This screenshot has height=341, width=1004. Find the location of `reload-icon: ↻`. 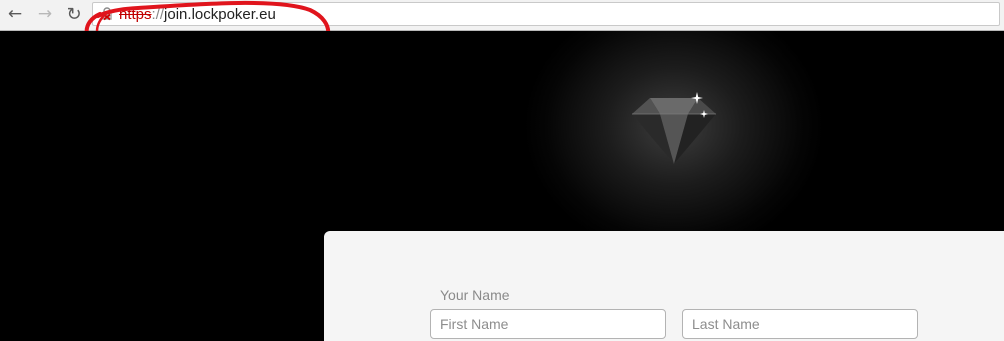

reload-icon: ↻ is located at coordinates (74, 14).